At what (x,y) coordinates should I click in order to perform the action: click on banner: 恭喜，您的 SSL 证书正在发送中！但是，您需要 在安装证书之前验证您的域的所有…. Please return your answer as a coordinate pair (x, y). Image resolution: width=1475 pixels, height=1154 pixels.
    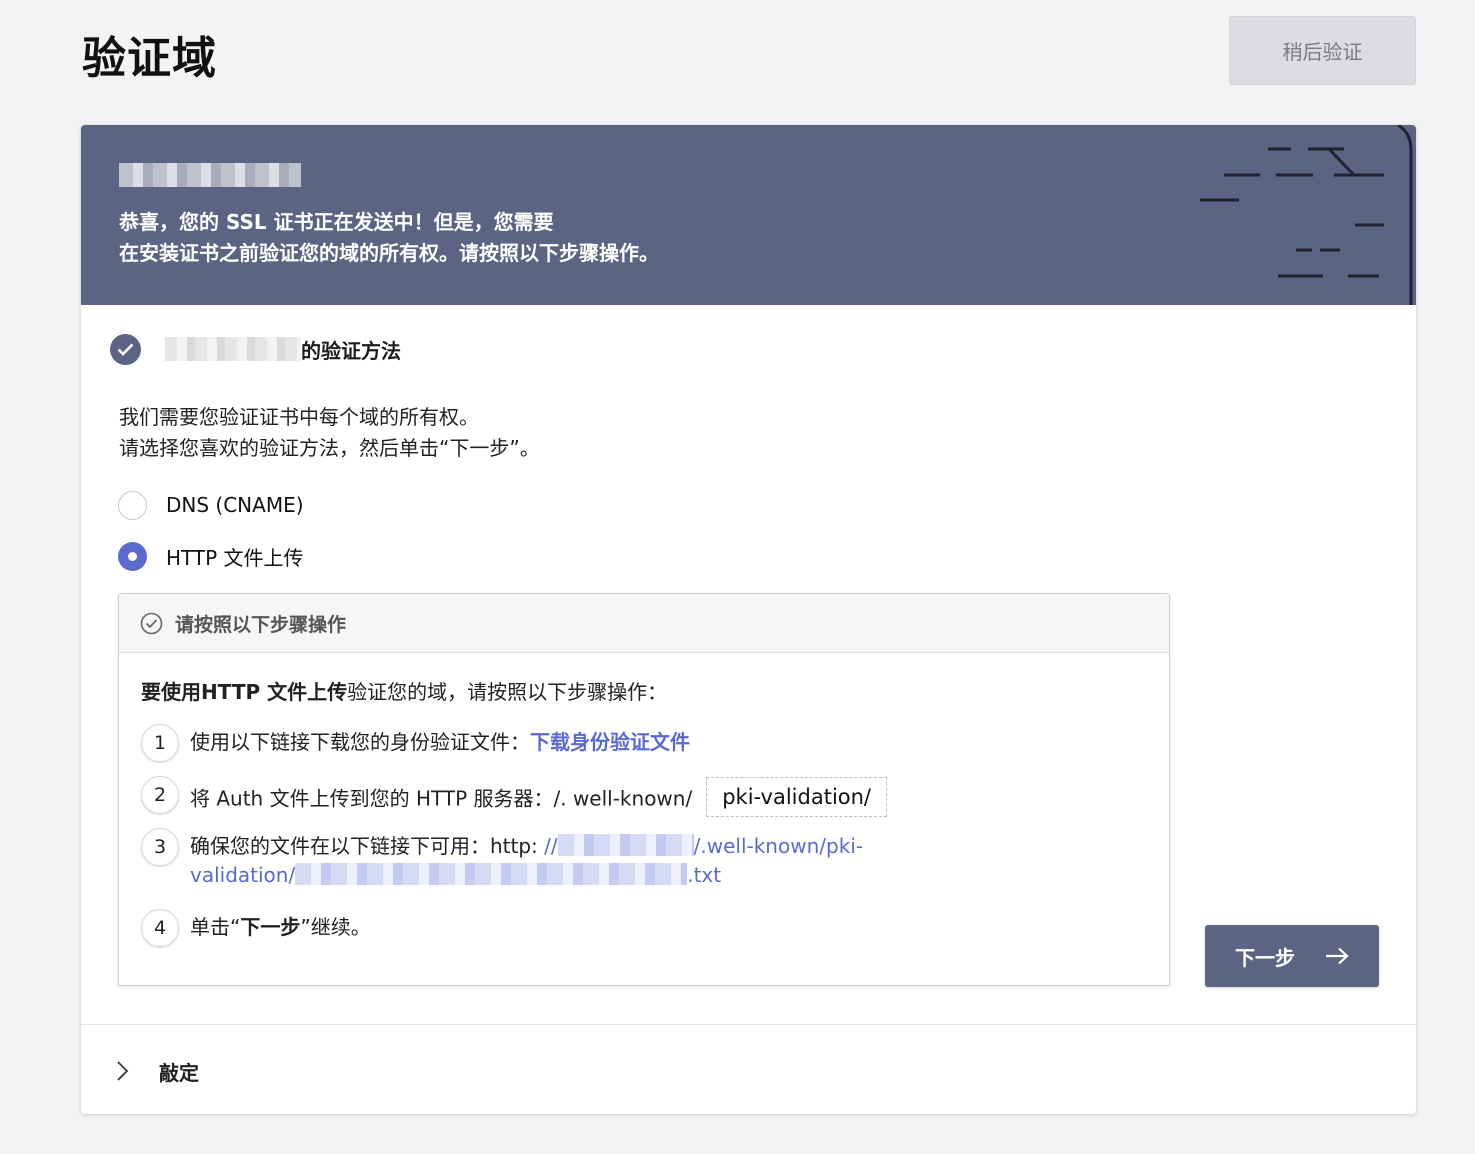
    Looking at the image, I should click on (748, 215).